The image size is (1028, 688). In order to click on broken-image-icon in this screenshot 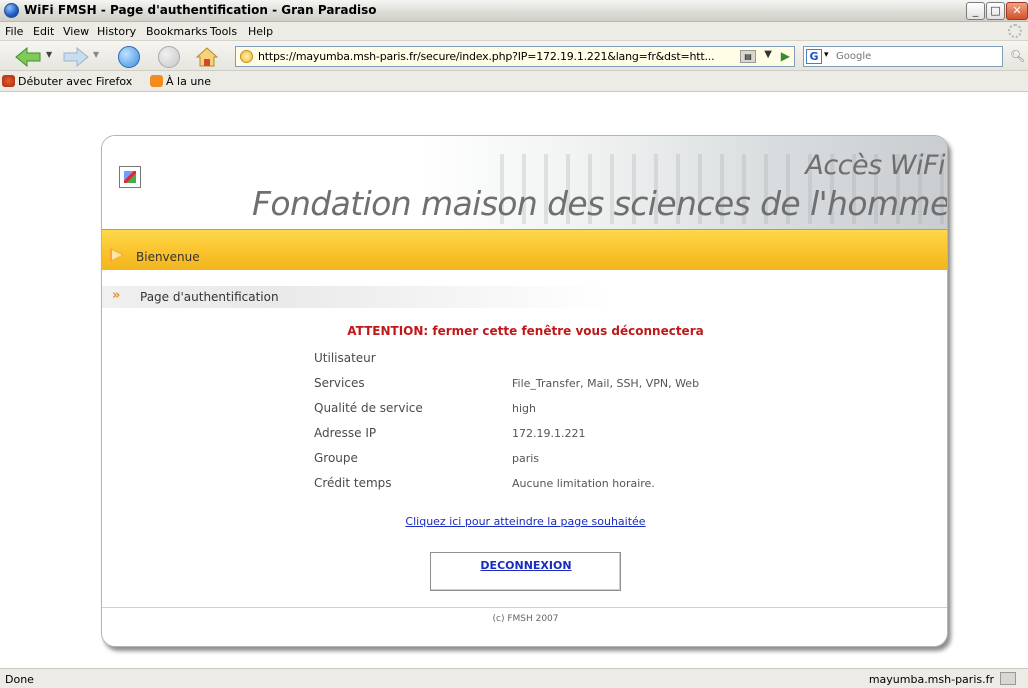, I will do `click(130, 177)`.